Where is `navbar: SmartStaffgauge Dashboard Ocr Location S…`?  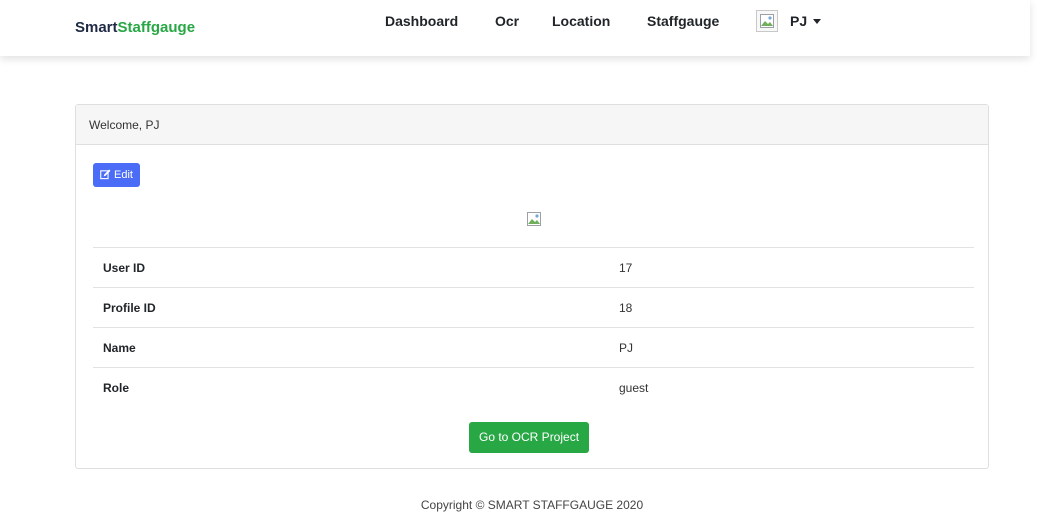
navbar: SmartStaffgauge Dashboard Ocr Location S… is located at coordinates (515, 28).